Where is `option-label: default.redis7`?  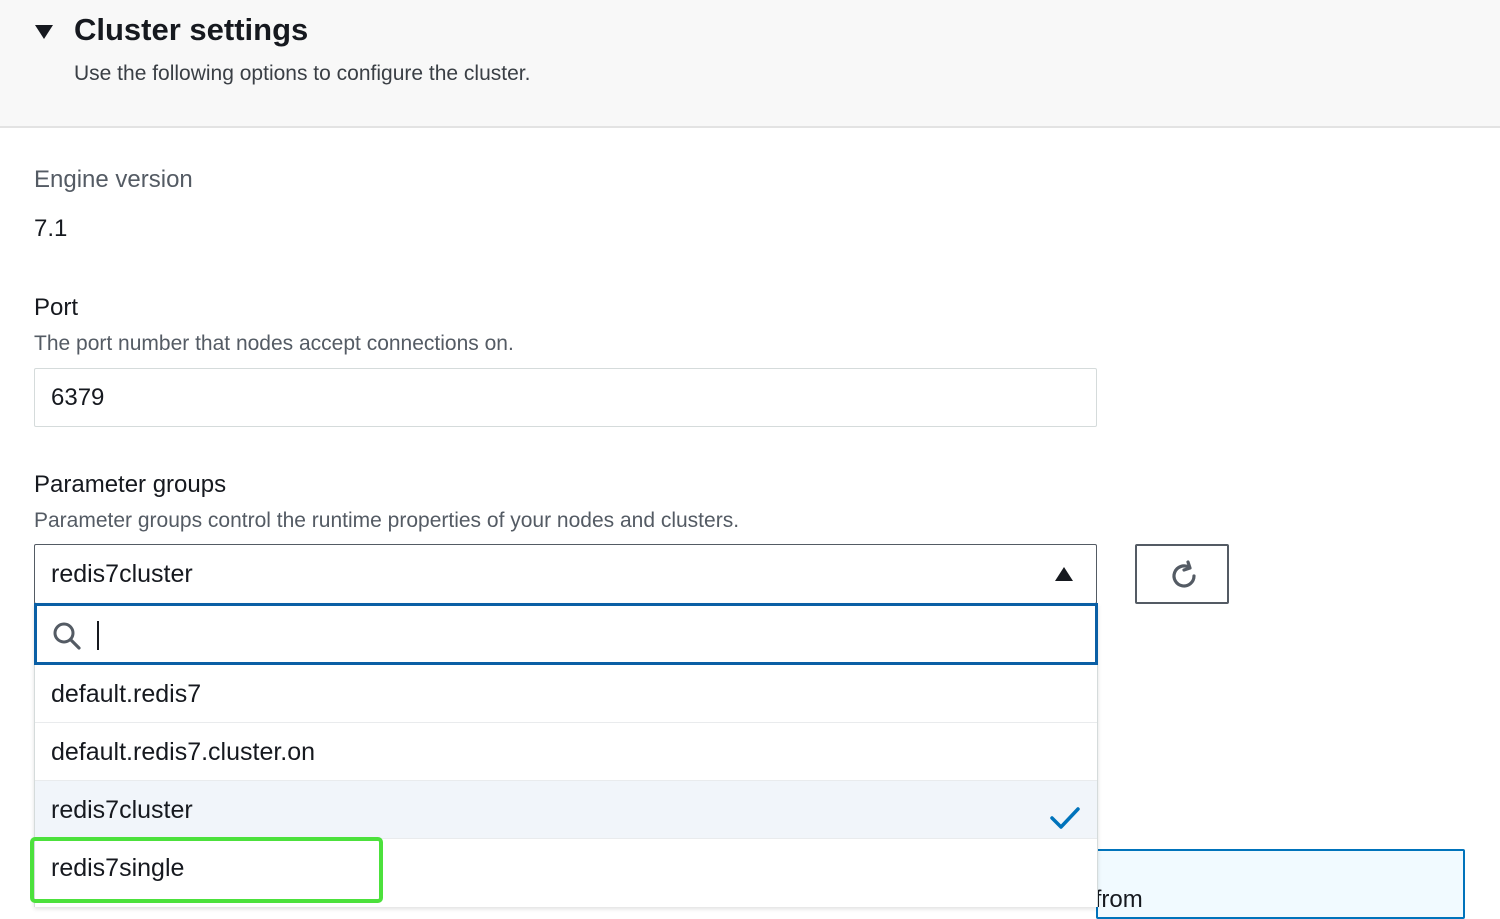 option-label: default.redis7 is located at coordinates (126, 694).